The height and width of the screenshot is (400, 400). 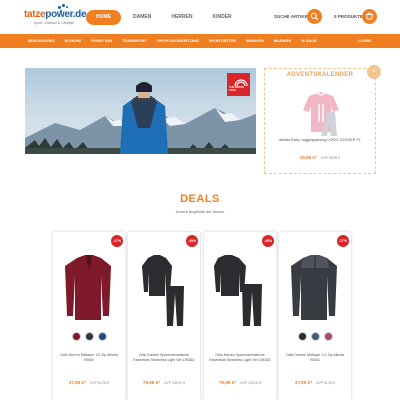 What do you see at coordinates (72, 41) in the screenshot?
I see `category-schuhe: SCHUHE` at bounding box center [72, 41].